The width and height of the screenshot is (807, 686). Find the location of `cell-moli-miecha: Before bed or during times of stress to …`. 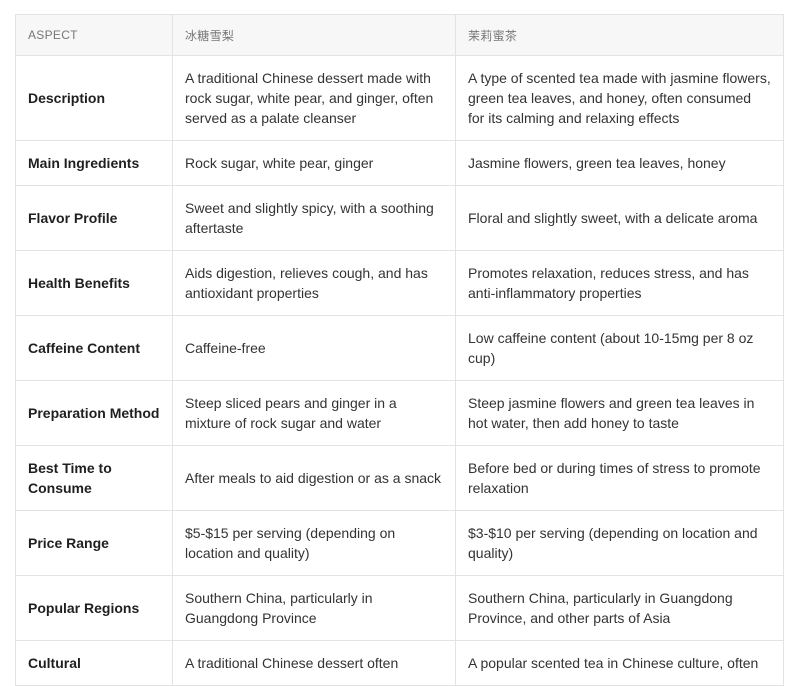

cell-moli-miecha: Before bed or during times of stress to … is located at coordinates (619, 478).